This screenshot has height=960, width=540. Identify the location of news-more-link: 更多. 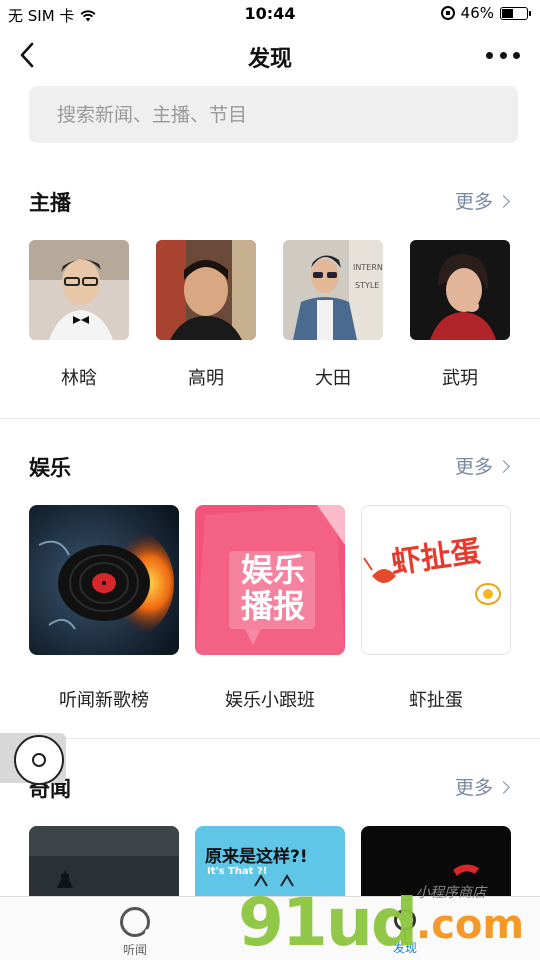
(482, 786).